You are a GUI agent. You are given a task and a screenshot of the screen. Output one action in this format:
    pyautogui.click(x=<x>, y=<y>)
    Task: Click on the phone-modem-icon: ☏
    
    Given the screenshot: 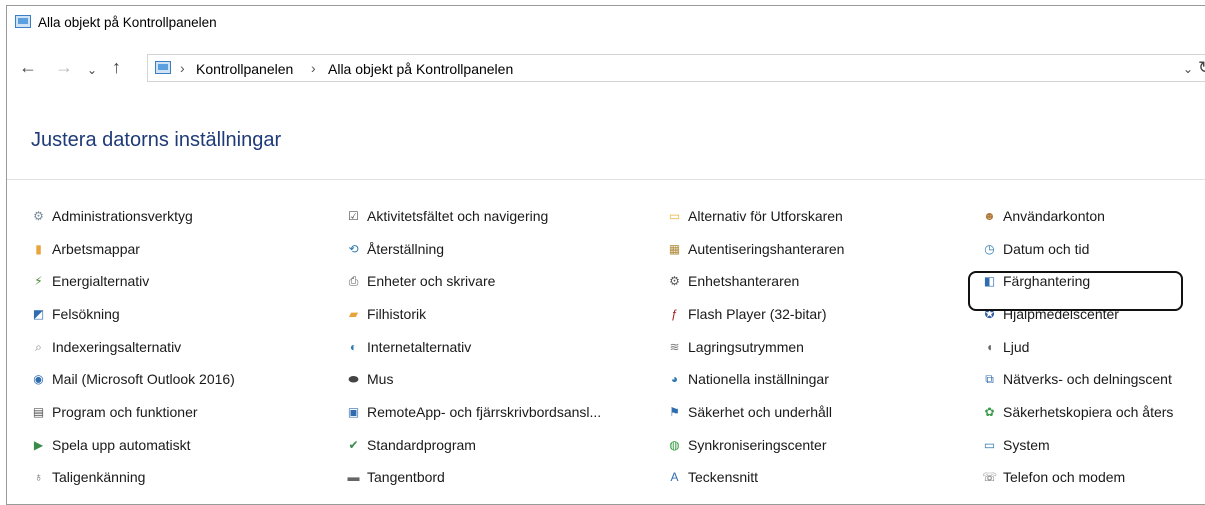 What is the action you would take?
    pyautogui.click(x=990, y=476)
    